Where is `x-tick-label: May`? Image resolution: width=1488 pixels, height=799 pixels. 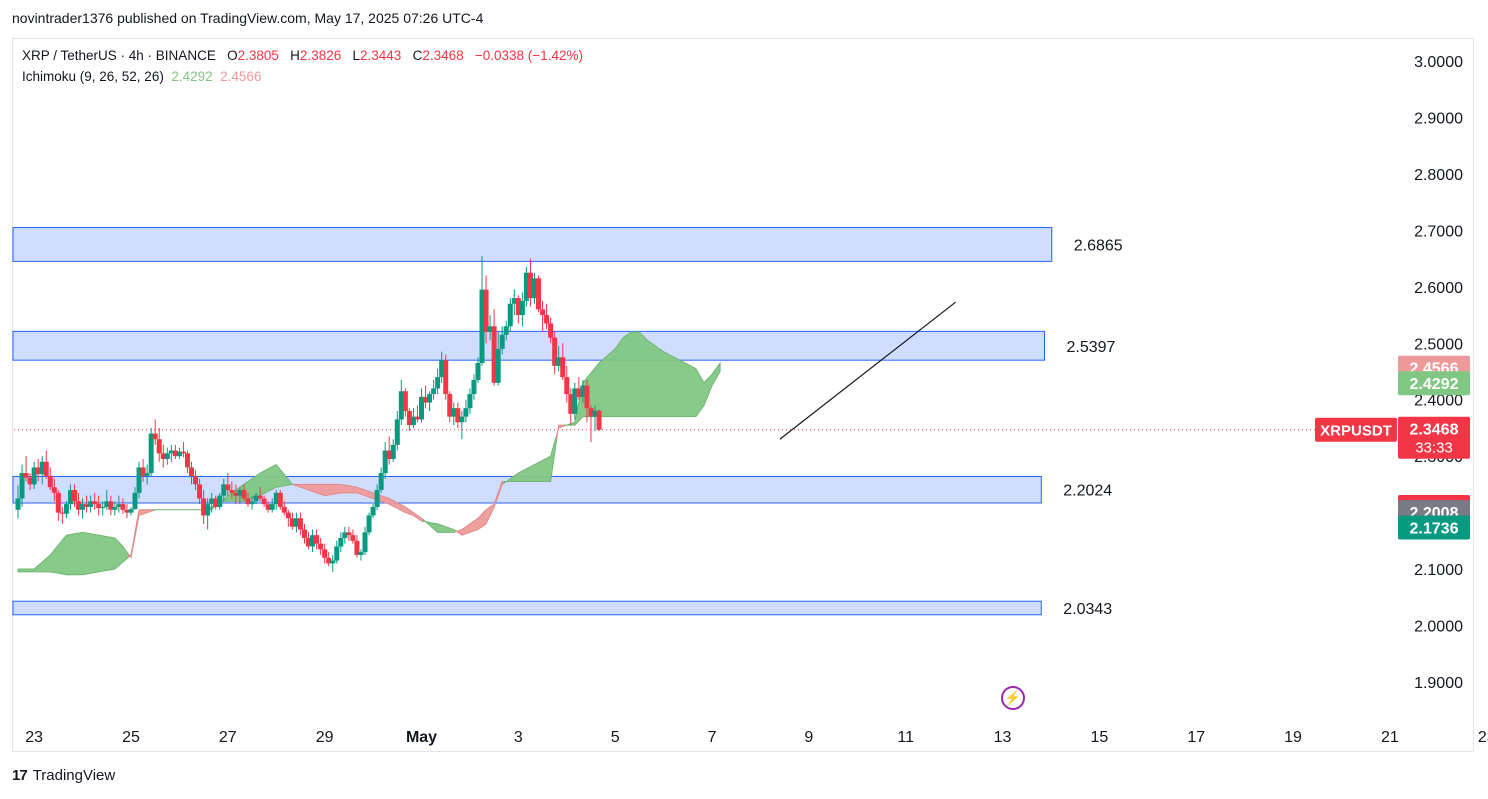 x-tick-label: May is located at coordinates (421, 737).